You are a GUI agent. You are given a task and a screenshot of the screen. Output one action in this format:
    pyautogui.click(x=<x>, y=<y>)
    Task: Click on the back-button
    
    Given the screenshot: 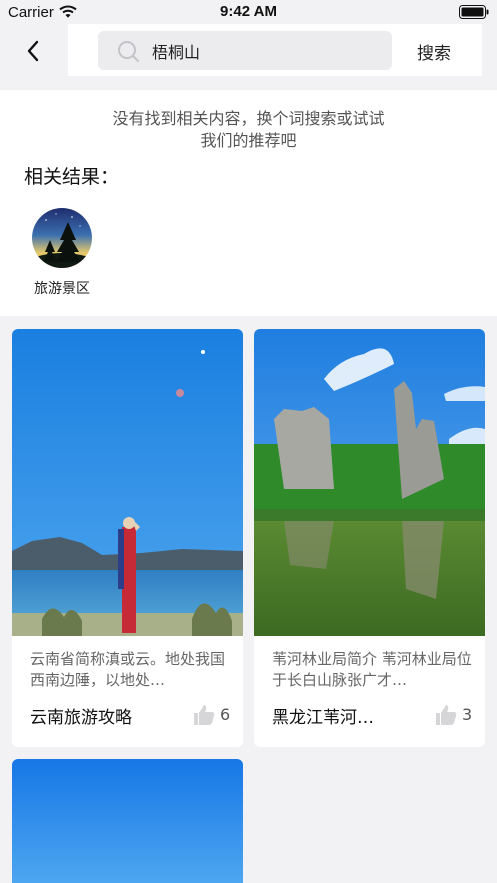 What is the action you would take?
    pyautogui.click(x=33, y=51)
    